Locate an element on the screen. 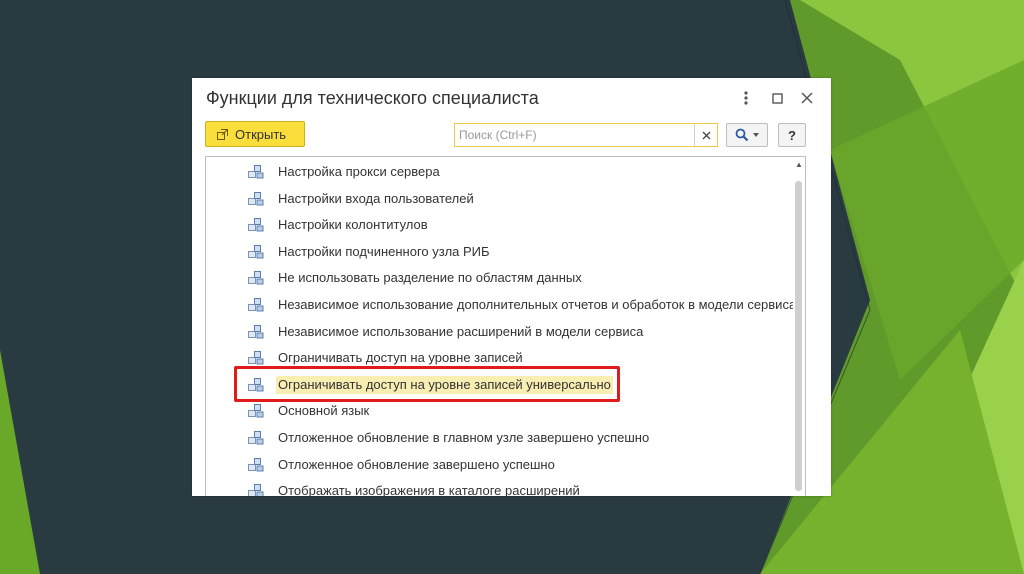  list-item: Отложенное обновление завершено успешно is located at coordinates (496, 465).